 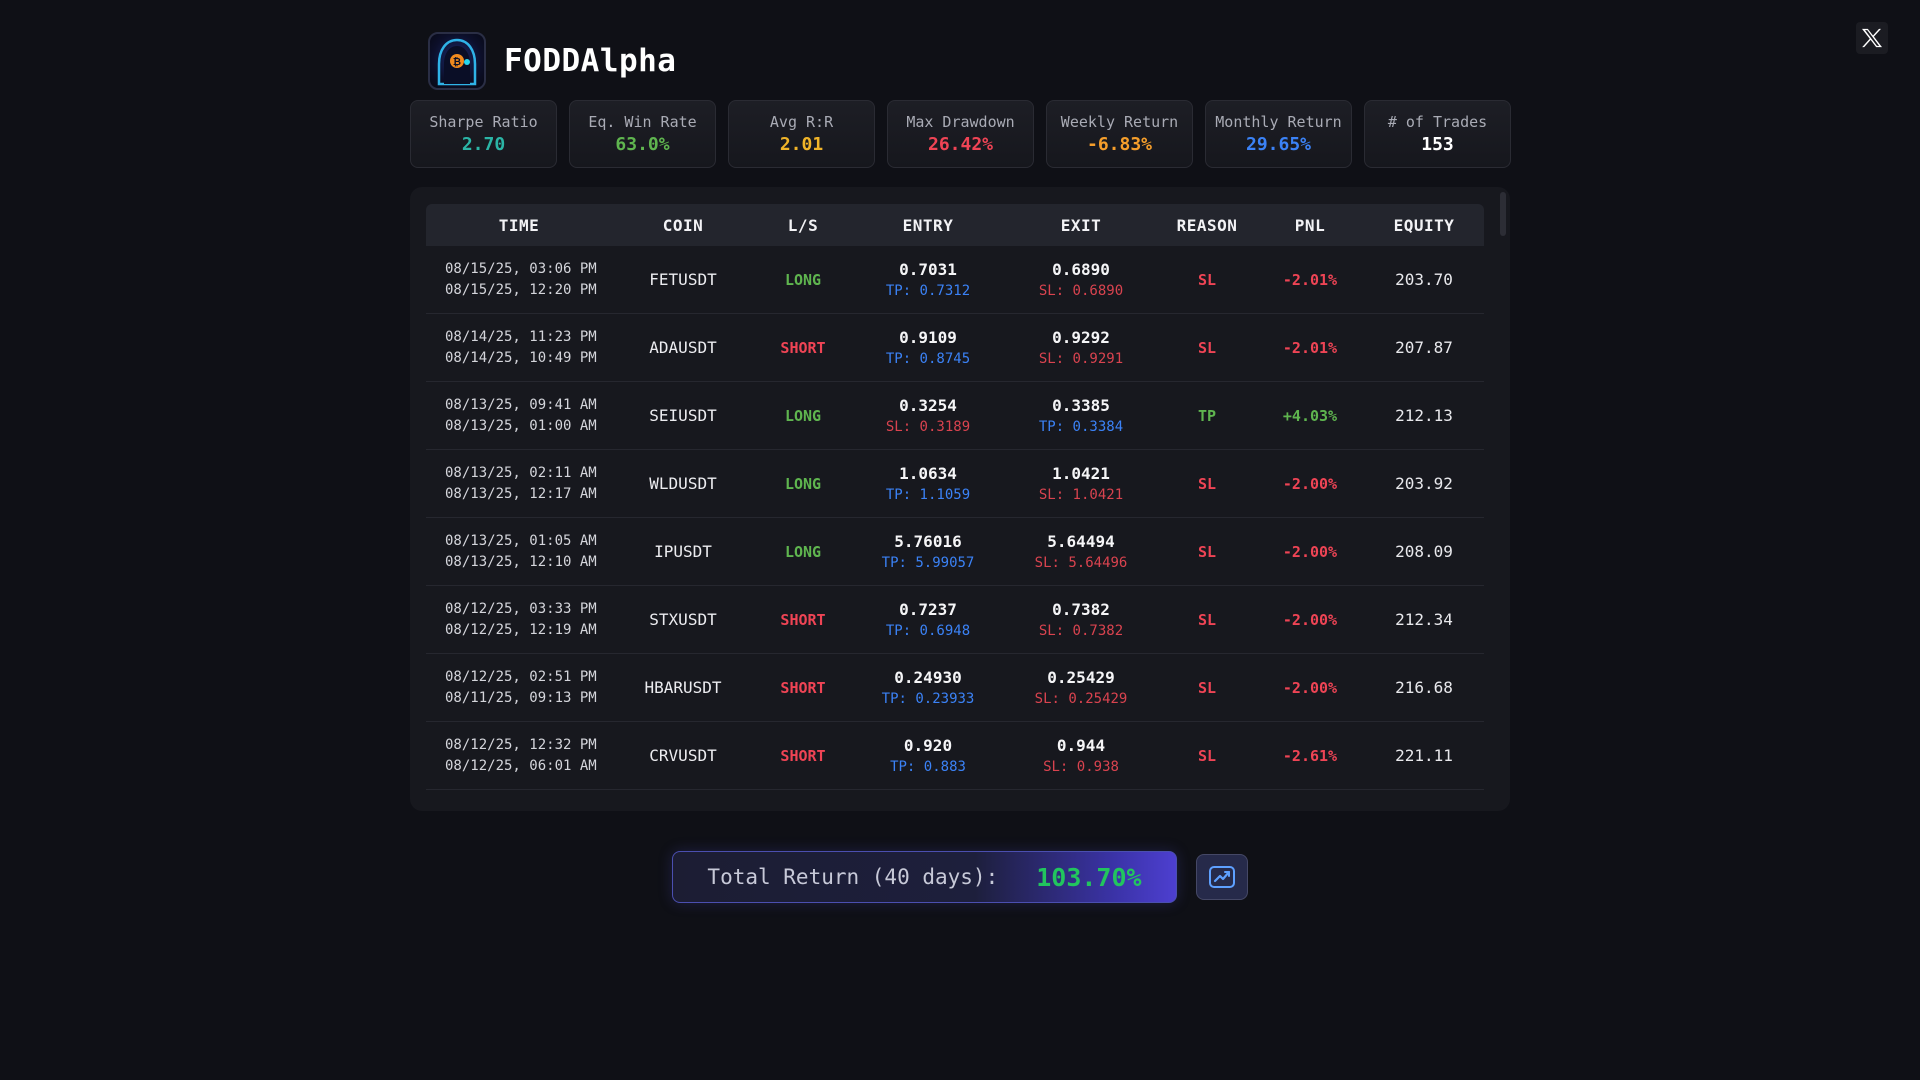 I want to click on stat-label: Max Drawdown, so click(x=960, y=122).